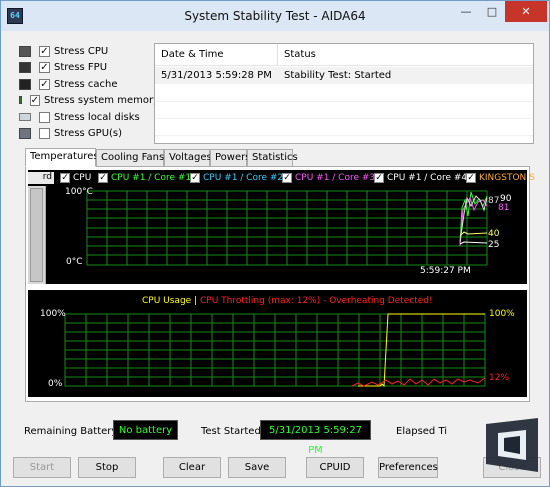 This screenshot has width=550, height=487. Describe the element at coordinates (44, 51) in the screenshot. I see `stress-cpu-checkbox: ✓` at that location.